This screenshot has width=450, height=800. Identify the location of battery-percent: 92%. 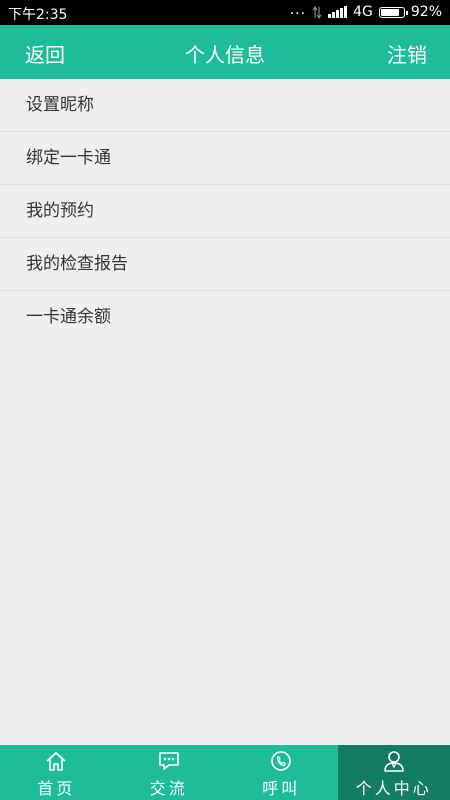
(426, 12).